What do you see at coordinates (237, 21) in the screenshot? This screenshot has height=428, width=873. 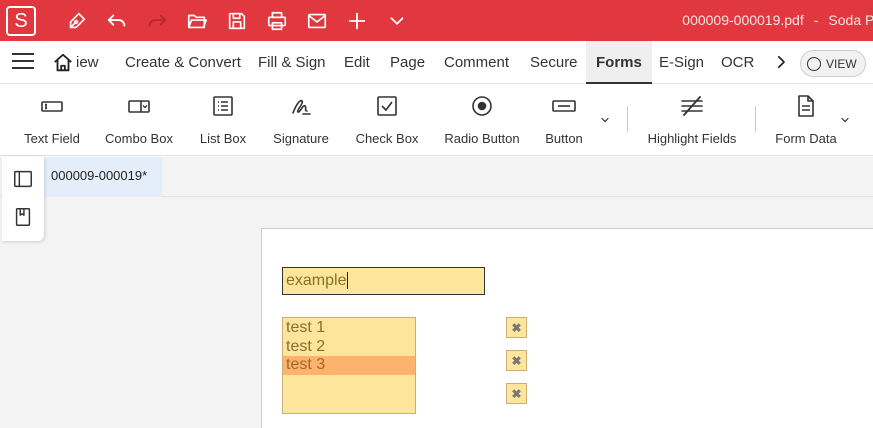 I see `save-icon` at bounding box center [237, 21].